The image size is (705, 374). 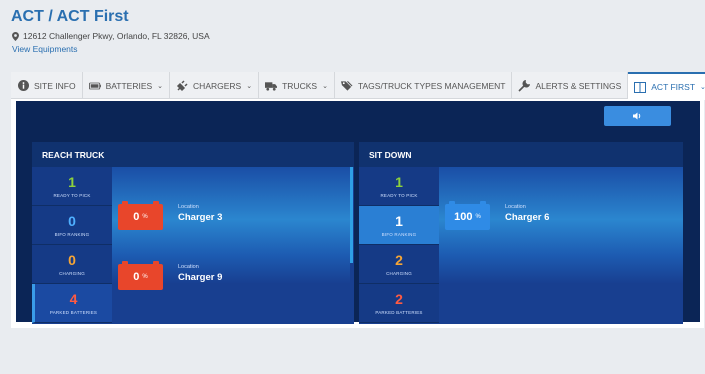 I want to click on battery-location: Location Charger 6, so click(x=527, y=213).